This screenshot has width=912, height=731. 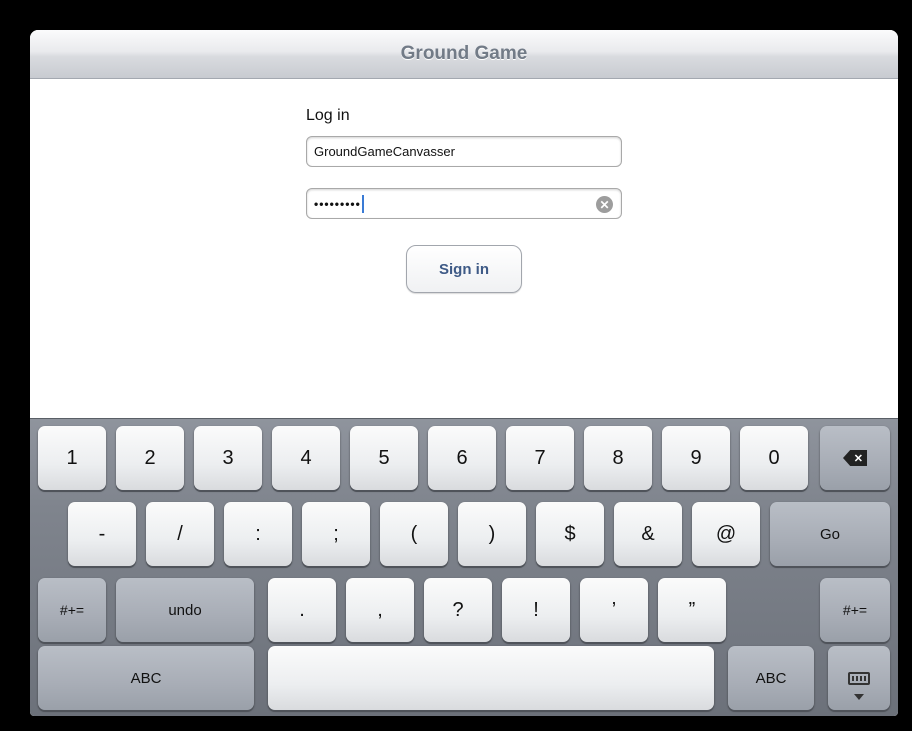 What do you see at coordinates (336, 534) in the screenshot?
I see `key-semicolon: ;` at bounding box center [336, 534].